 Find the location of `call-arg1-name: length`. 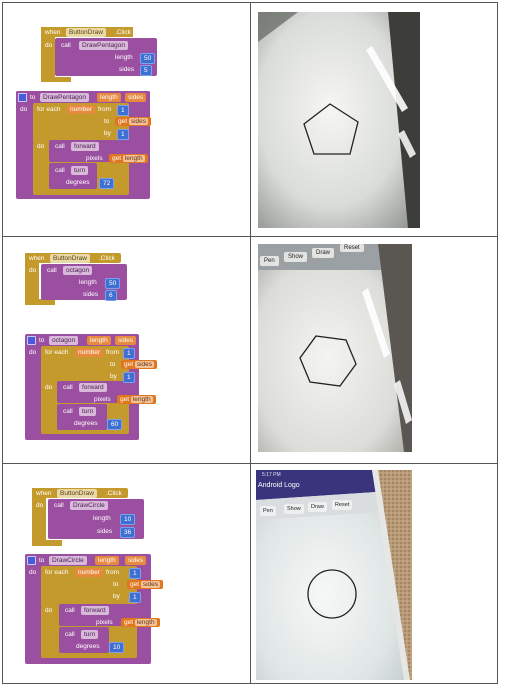

call-arg1-name: length is located at coordinates (124, 57).